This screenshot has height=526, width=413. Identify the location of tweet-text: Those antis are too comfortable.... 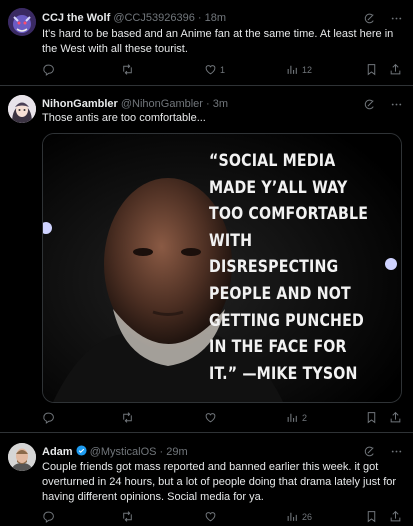
(124, 118).